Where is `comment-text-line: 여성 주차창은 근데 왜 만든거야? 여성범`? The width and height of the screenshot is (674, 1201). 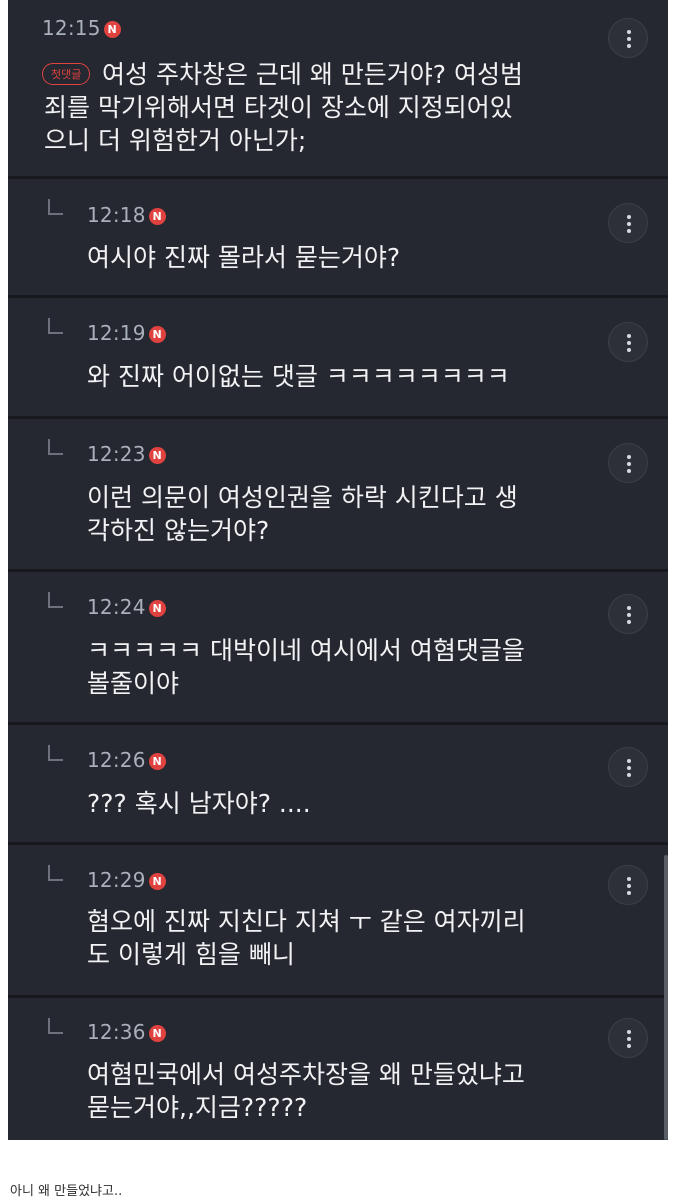 comment-text-line: 여성 주차창은 근데 왜 만든거야? 여성범 is located at coordinates (313, 74).